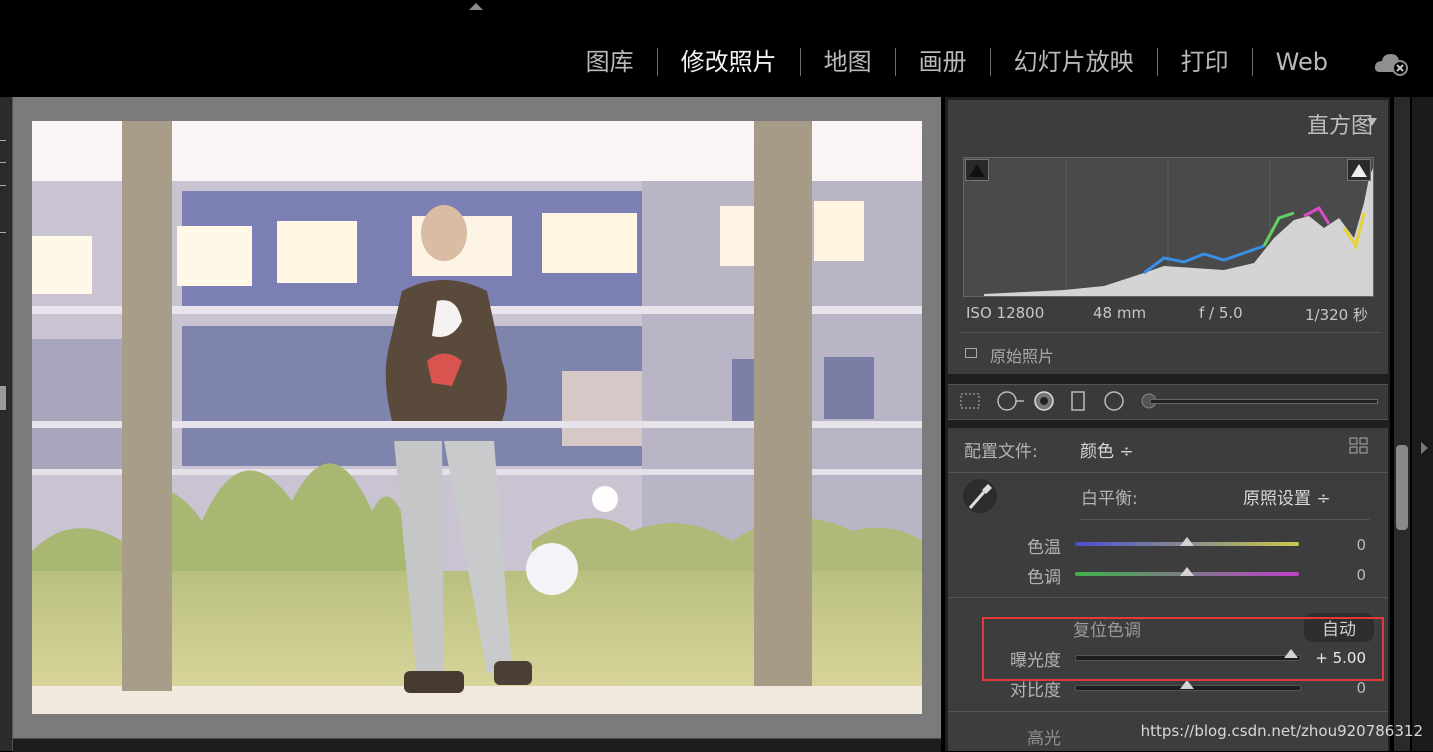 Image resolution: width=1433 pixels, height=752 pixels. I want to click on module-print: 打印, so click(1205, 62).